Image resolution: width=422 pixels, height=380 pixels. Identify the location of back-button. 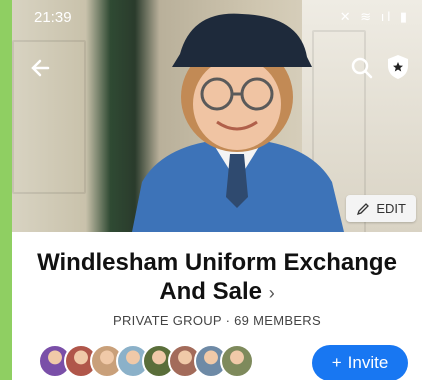
(40, 68).